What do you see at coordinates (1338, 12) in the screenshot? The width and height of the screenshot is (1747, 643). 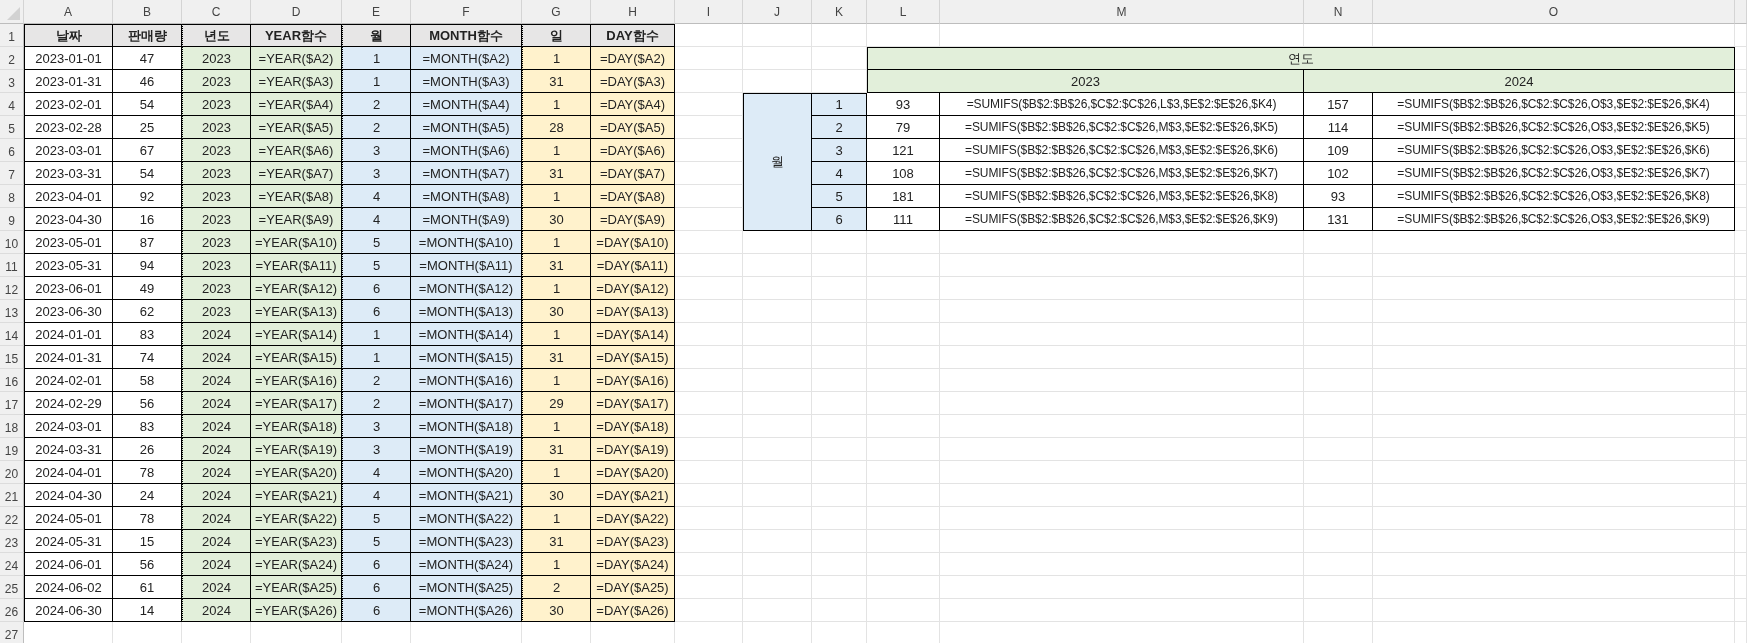 I see `column-header: N` at bounding box center [1338, 12].